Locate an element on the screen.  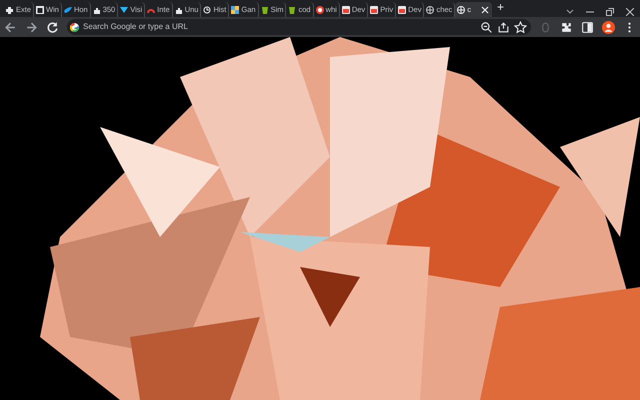
zoom-icon is located at coordinates (486, 27).